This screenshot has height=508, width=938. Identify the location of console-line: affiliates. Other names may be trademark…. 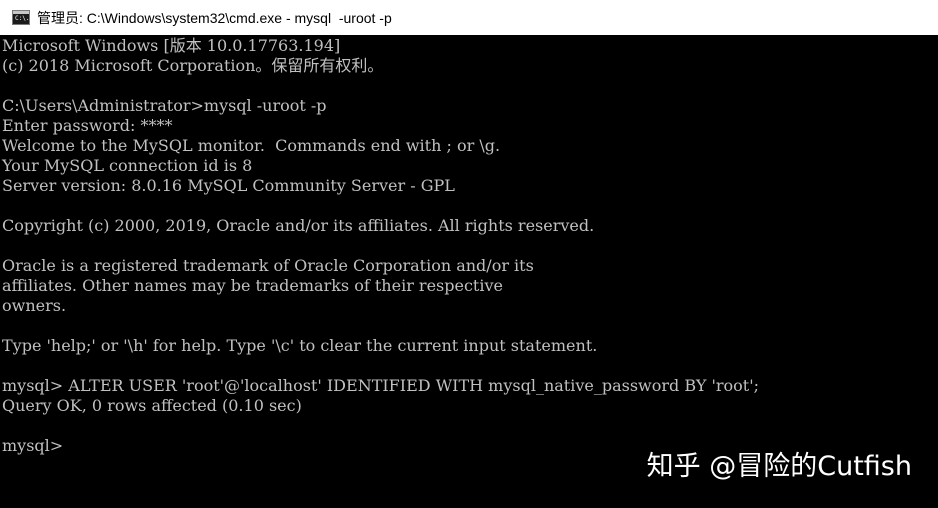
(252, 285).